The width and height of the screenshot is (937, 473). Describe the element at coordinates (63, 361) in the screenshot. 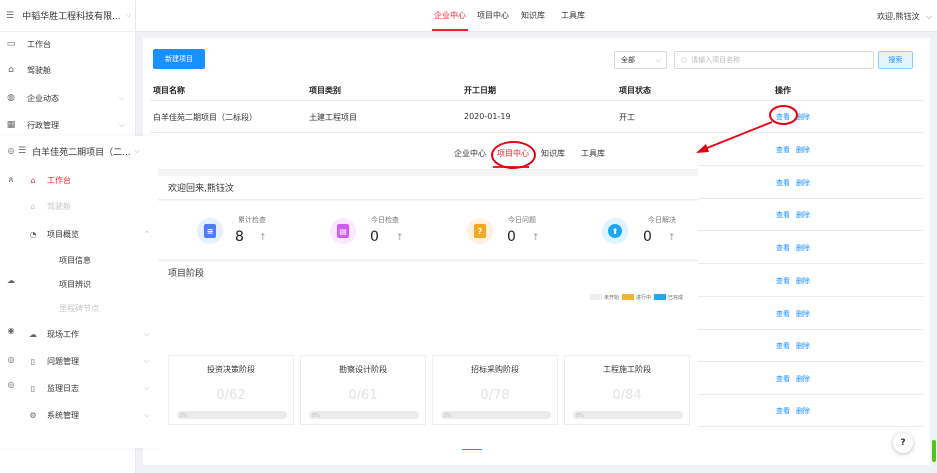

I see `sidebar-item-label: 问题管理` at that location.